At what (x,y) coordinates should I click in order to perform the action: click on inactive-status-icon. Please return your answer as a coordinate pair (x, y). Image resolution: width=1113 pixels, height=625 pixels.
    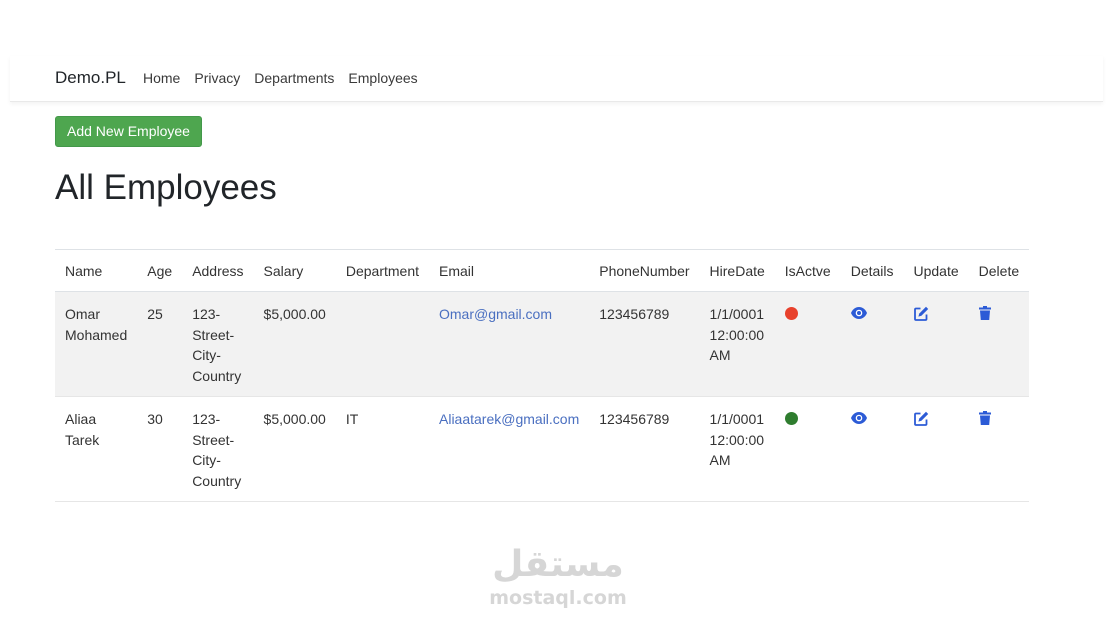
    Looking at the image, I should click on (791, 313).